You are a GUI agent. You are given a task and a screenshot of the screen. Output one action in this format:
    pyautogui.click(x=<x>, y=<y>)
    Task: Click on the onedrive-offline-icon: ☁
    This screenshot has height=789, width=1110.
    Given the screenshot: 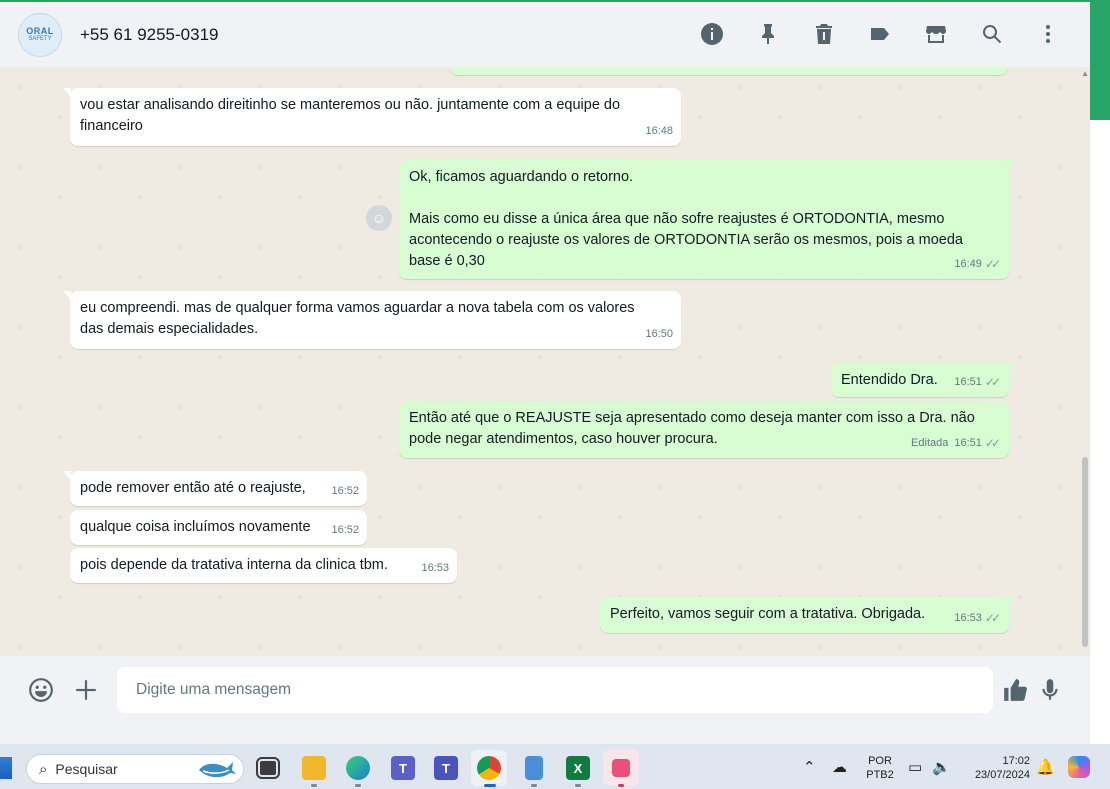 What is the action you would take?
    pyautogui.click(x=839, y=767)
    